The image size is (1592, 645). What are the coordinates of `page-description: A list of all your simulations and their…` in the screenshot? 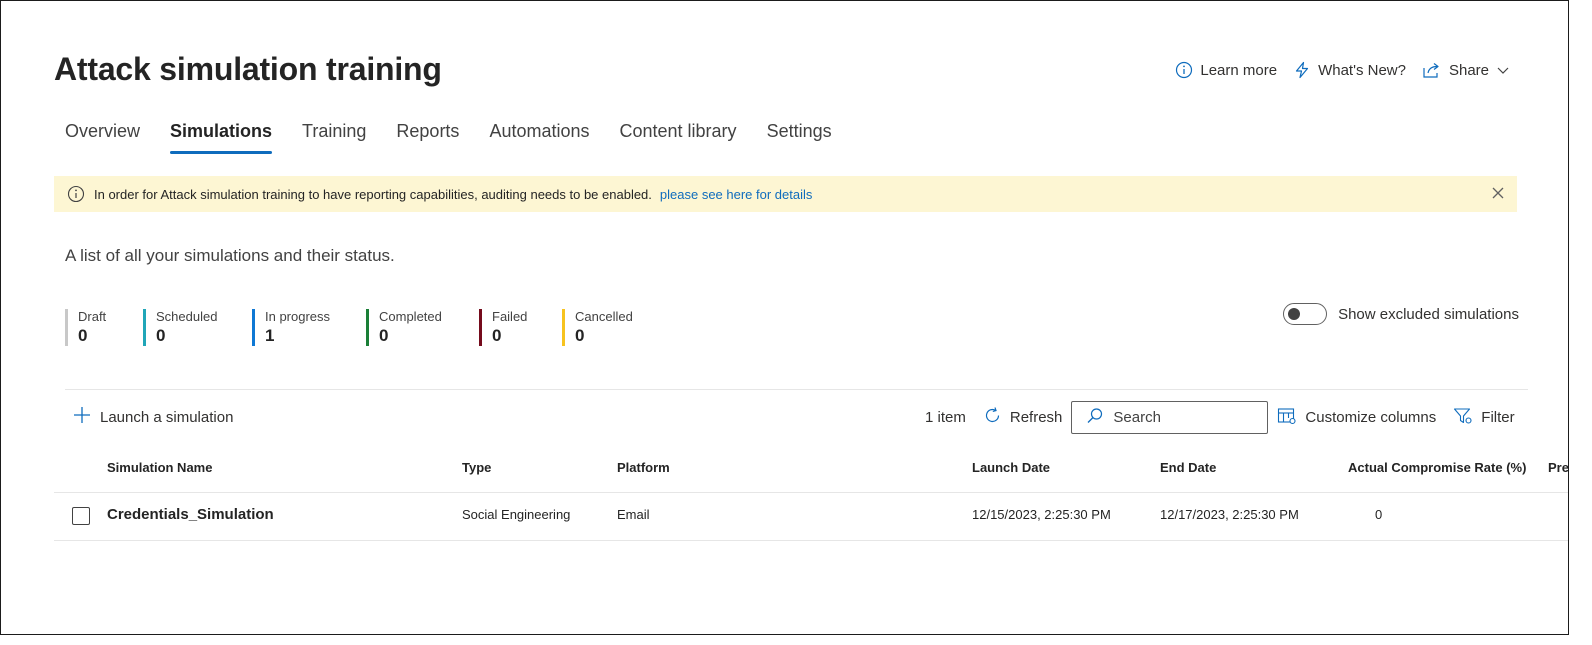 It's located at (230, 255).